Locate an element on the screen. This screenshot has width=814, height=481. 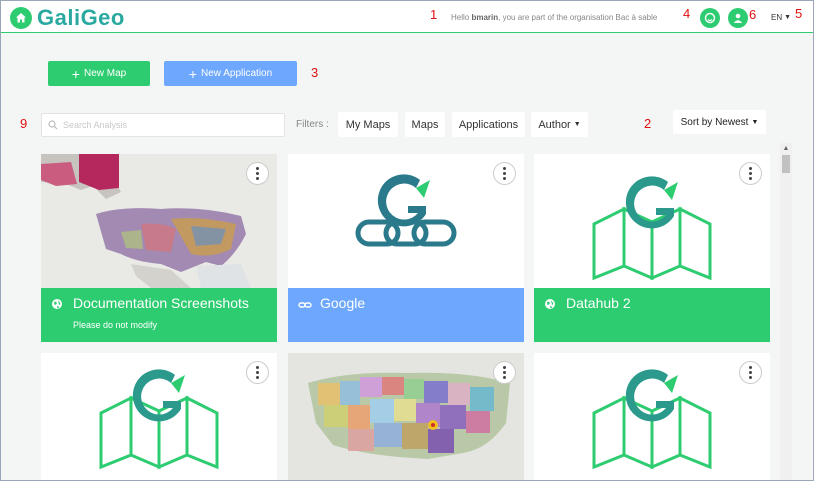
home-icon is located at coordinates (21, 18).